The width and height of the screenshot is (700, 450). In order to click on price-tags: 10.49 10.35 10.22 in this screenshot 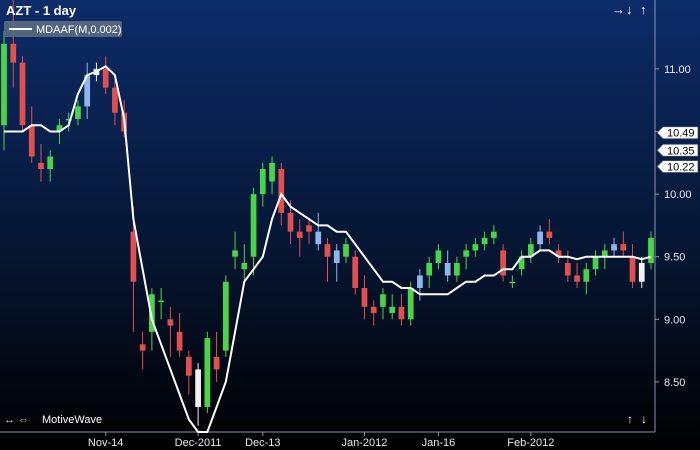, I will do `click(677, 150)`.